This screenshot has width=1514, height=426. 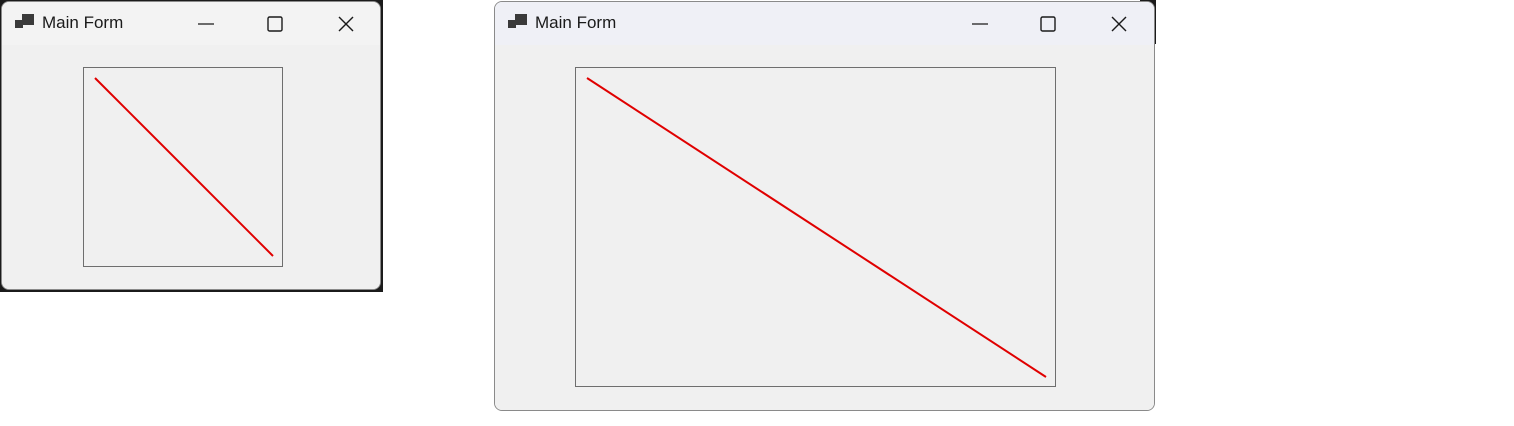 I want to click on diagonal-line-canvas, so click(x=184, y=167).